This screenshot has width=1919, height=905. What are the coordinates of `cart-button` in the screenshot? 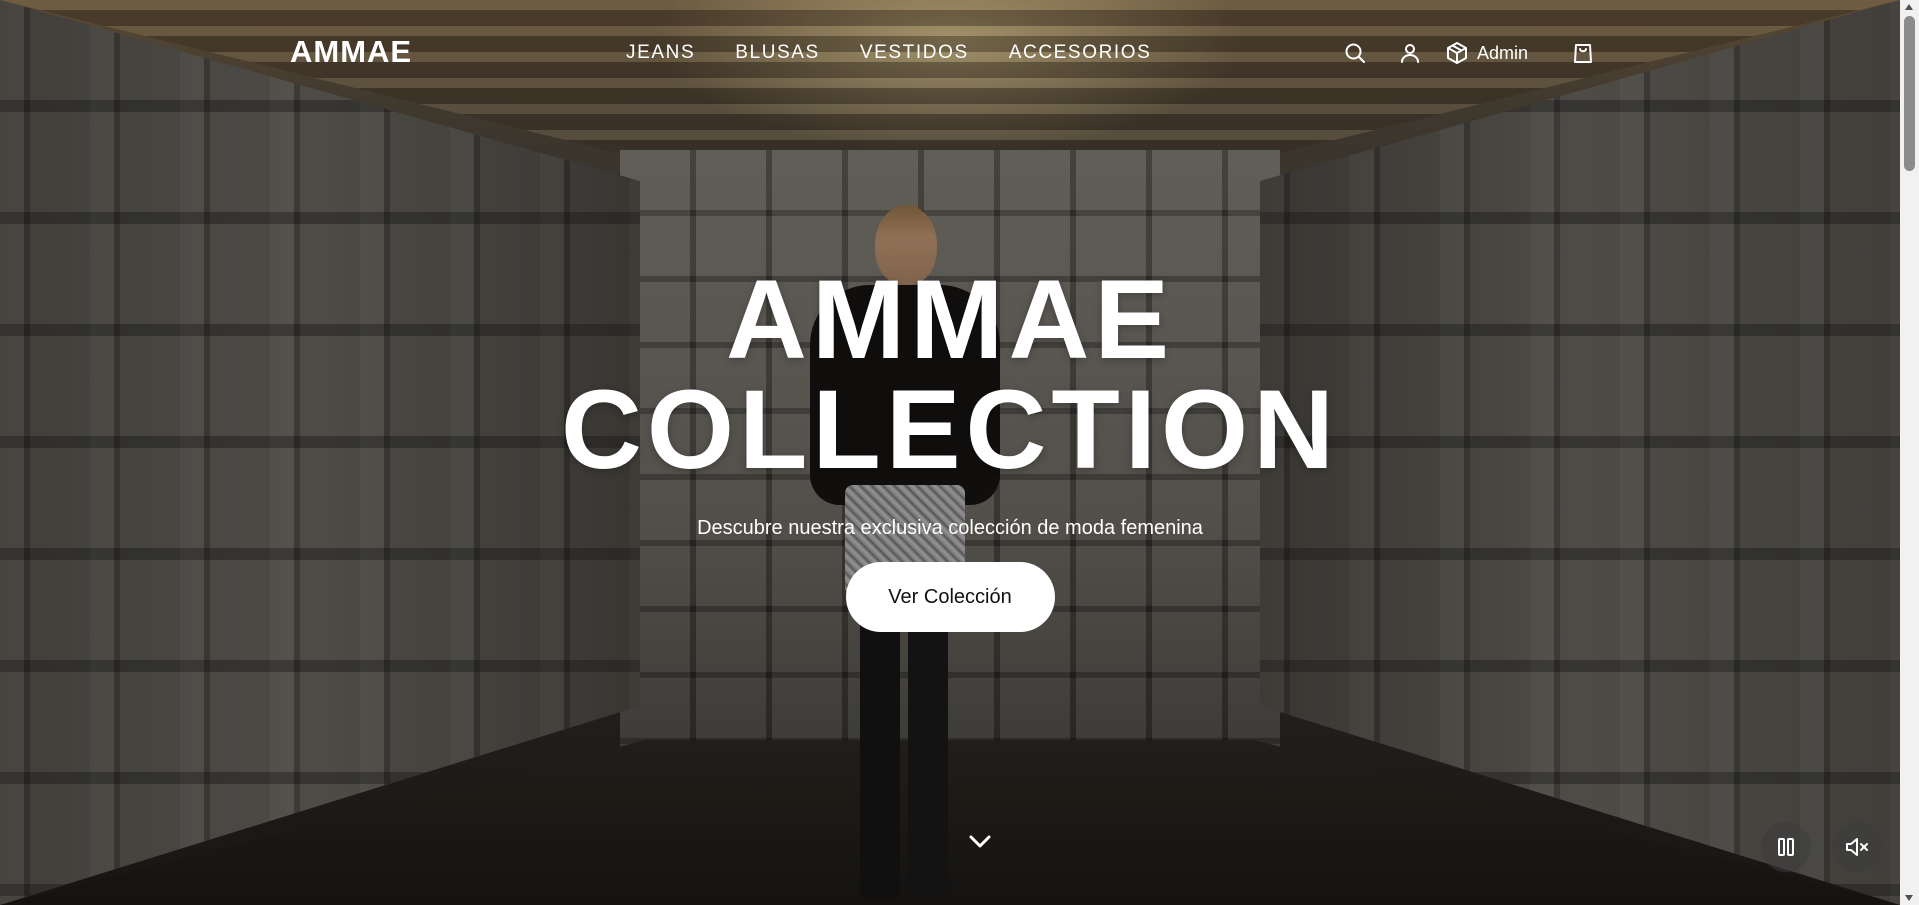 It's located at (1583, 53).